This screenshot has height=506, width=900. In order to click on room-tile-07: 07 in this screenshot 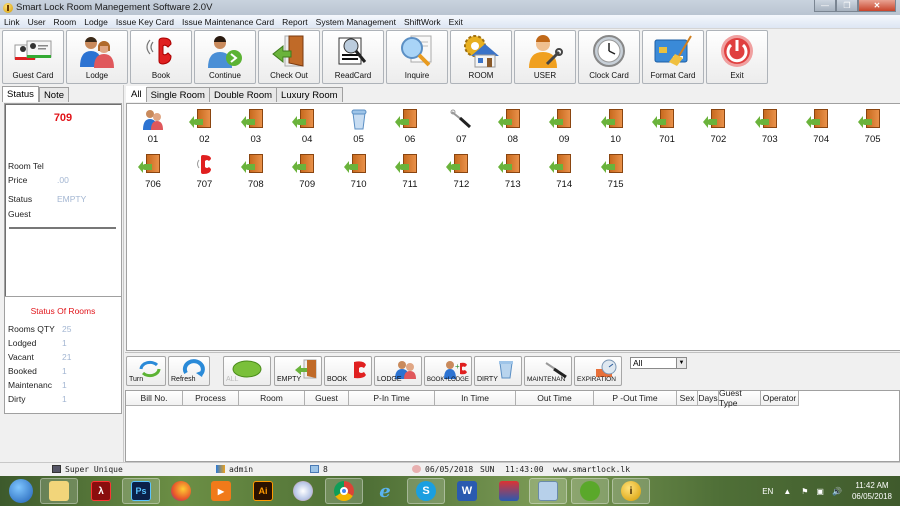, I will do `click(461, 129)`.